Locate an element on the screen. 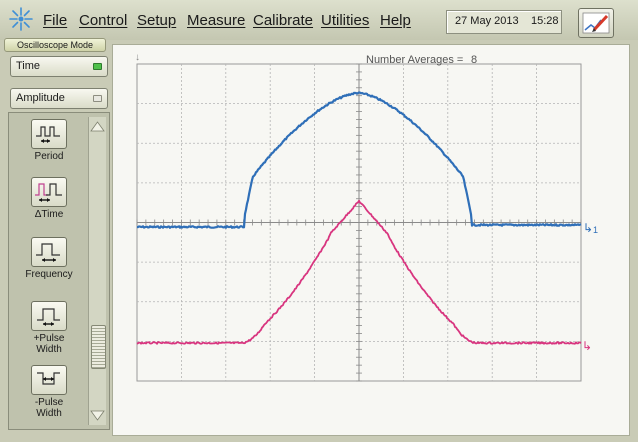 The image size is (638, 442). channel1-ground-marker: ↳ 1 is located at coordinates (590, 228).